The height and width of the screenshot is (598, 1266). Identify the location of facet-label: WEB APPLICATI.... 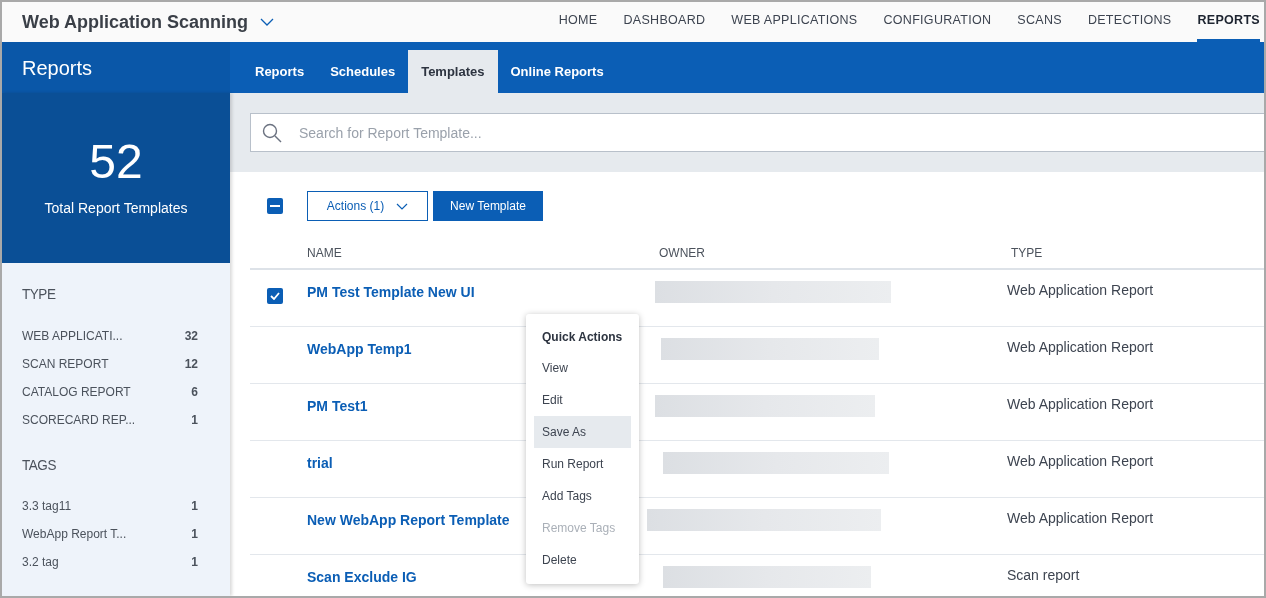
(72, 336).